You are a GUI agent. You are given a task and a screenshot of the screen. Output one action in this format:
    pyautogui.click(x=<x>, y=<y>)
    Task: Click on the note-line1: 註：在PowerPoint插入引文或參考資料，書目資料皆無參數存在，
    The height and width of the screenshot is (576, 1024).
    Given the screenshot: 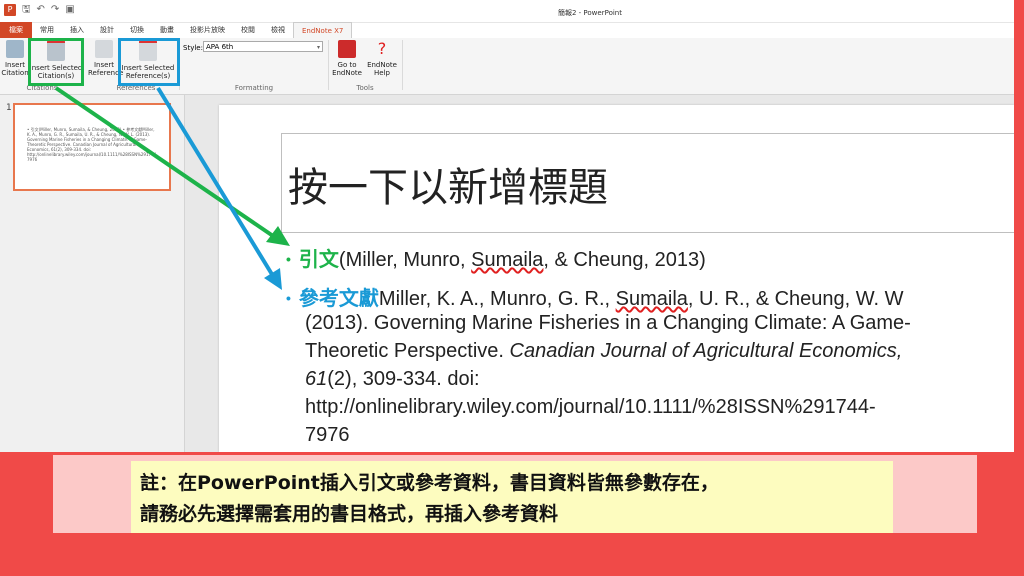 What is the action you would take?
    pyautogui.click(x=429, y=483)
    